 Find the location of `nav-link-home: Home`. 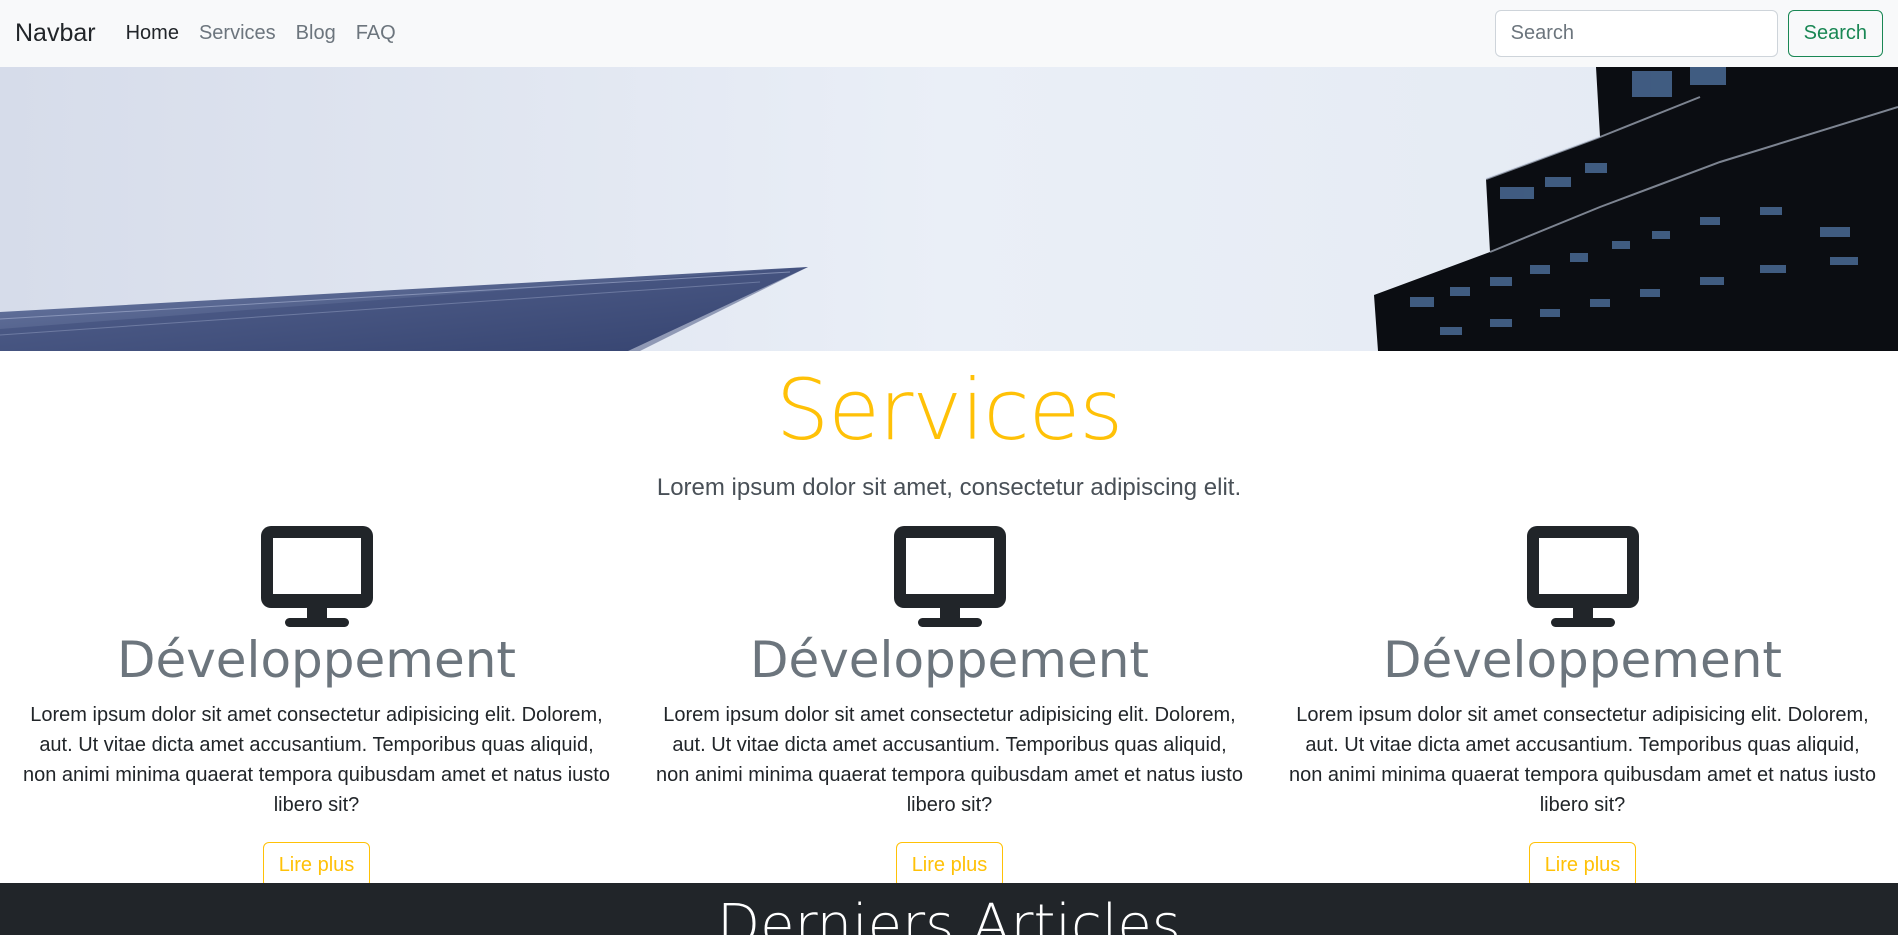

nav-link-home: Home is located at coordinates (152, 33).